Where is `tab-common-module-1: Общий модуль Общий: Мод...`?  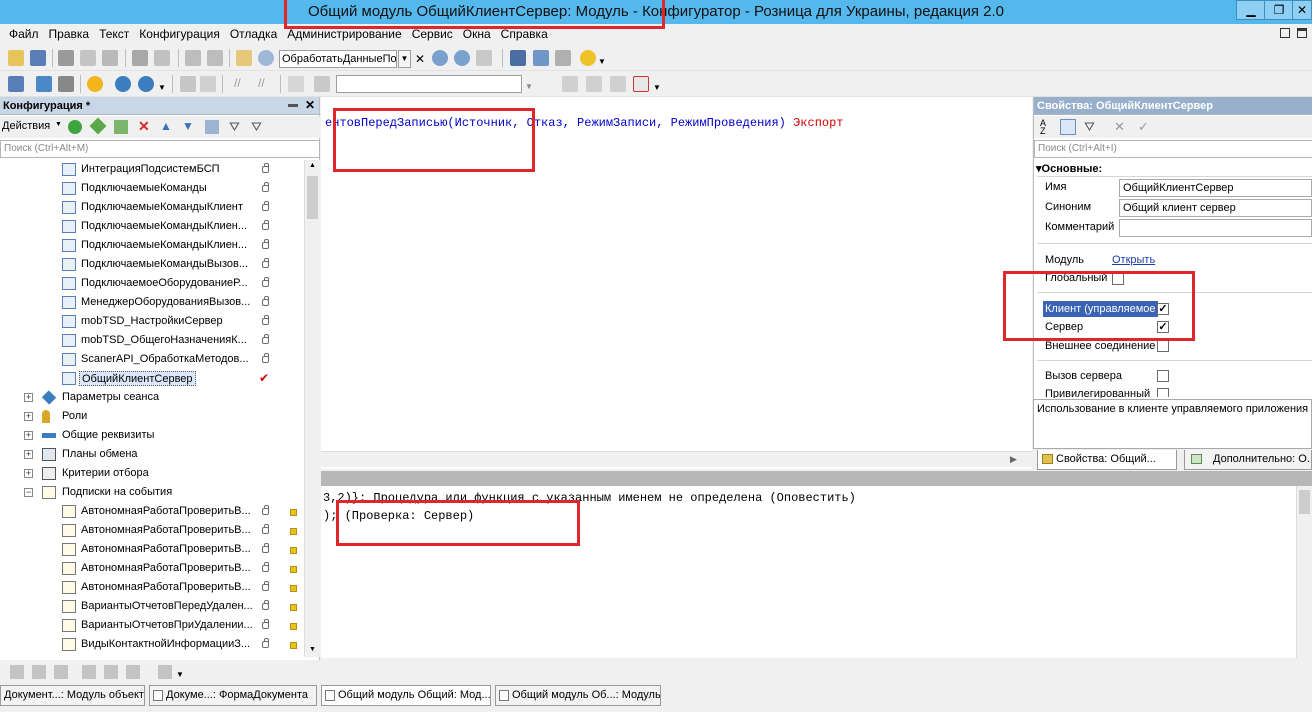
tab-common-module-1: Общий модуль Общий: Мод... is located at coordinates (406, 695).